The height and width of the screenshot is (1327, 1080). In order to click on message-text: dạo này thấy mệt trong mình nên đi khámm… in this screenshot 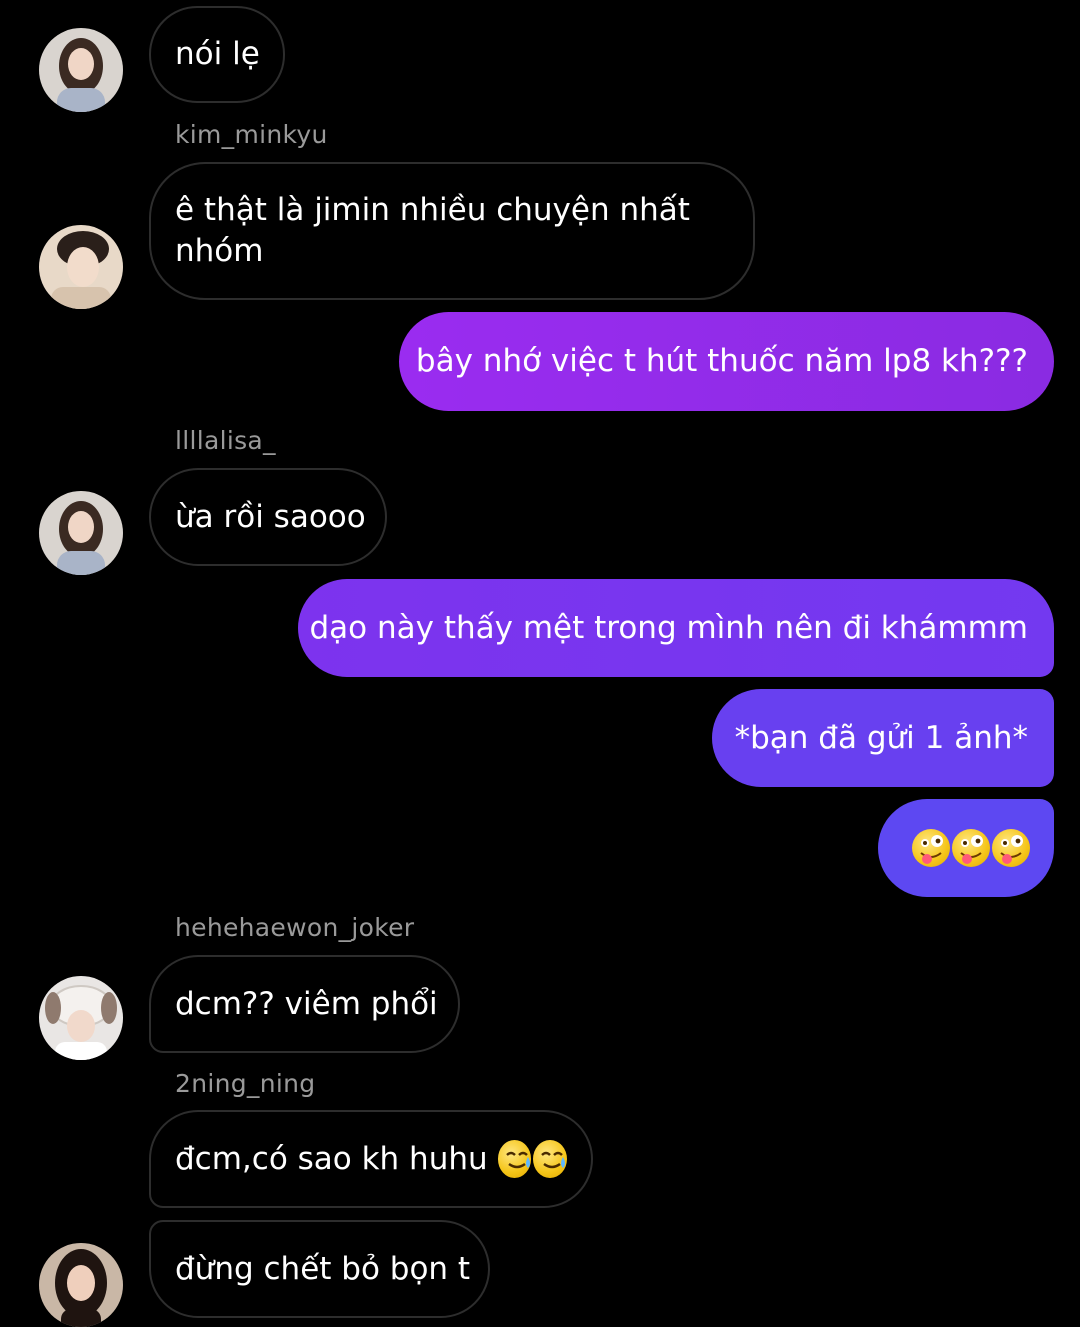, I will do `click(669, 627)`.